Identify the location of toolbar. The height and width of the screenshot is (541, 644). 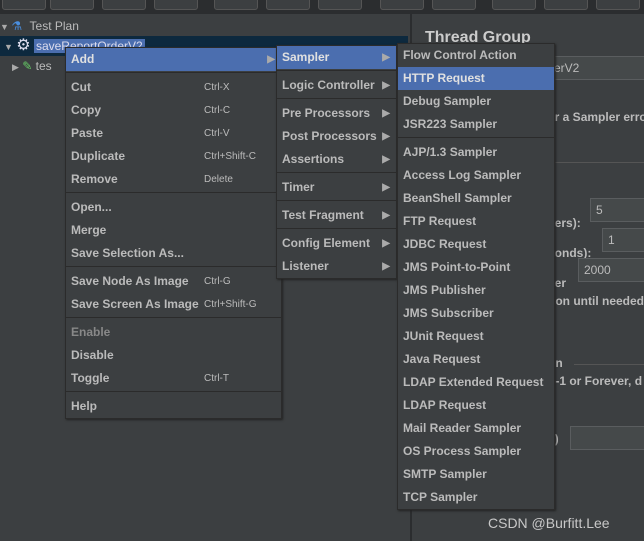
(322, 7).